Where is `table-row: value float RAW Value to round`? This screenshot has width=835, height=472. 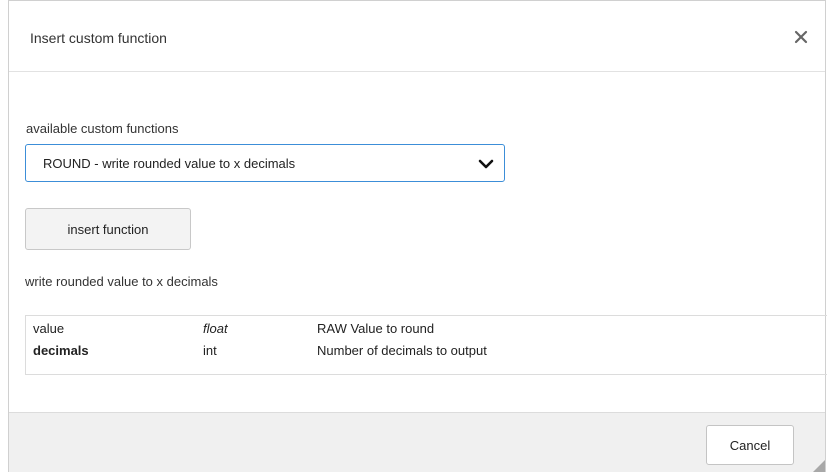
table-row: value float RAW Value to round is located at coordinates (426, 332).